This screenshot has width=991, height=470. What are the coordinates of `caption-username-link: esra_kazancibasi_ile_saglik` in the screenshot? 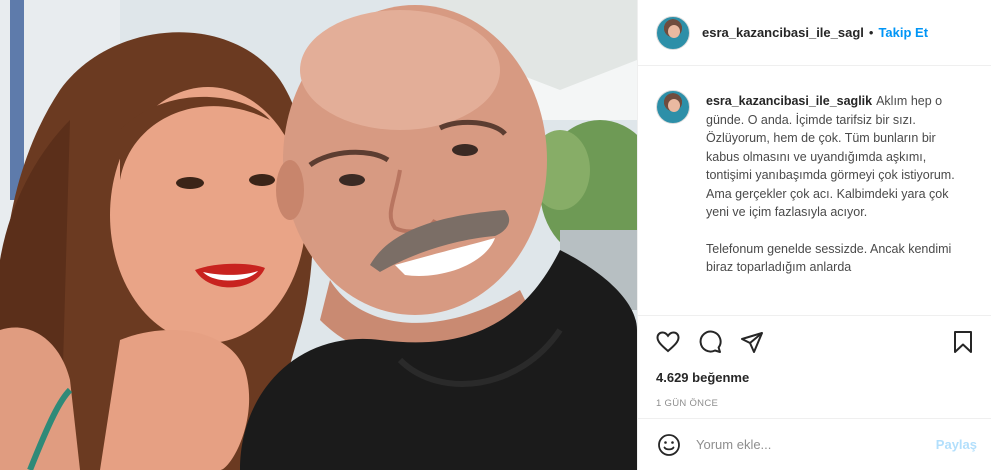 It's located at (789, 101).